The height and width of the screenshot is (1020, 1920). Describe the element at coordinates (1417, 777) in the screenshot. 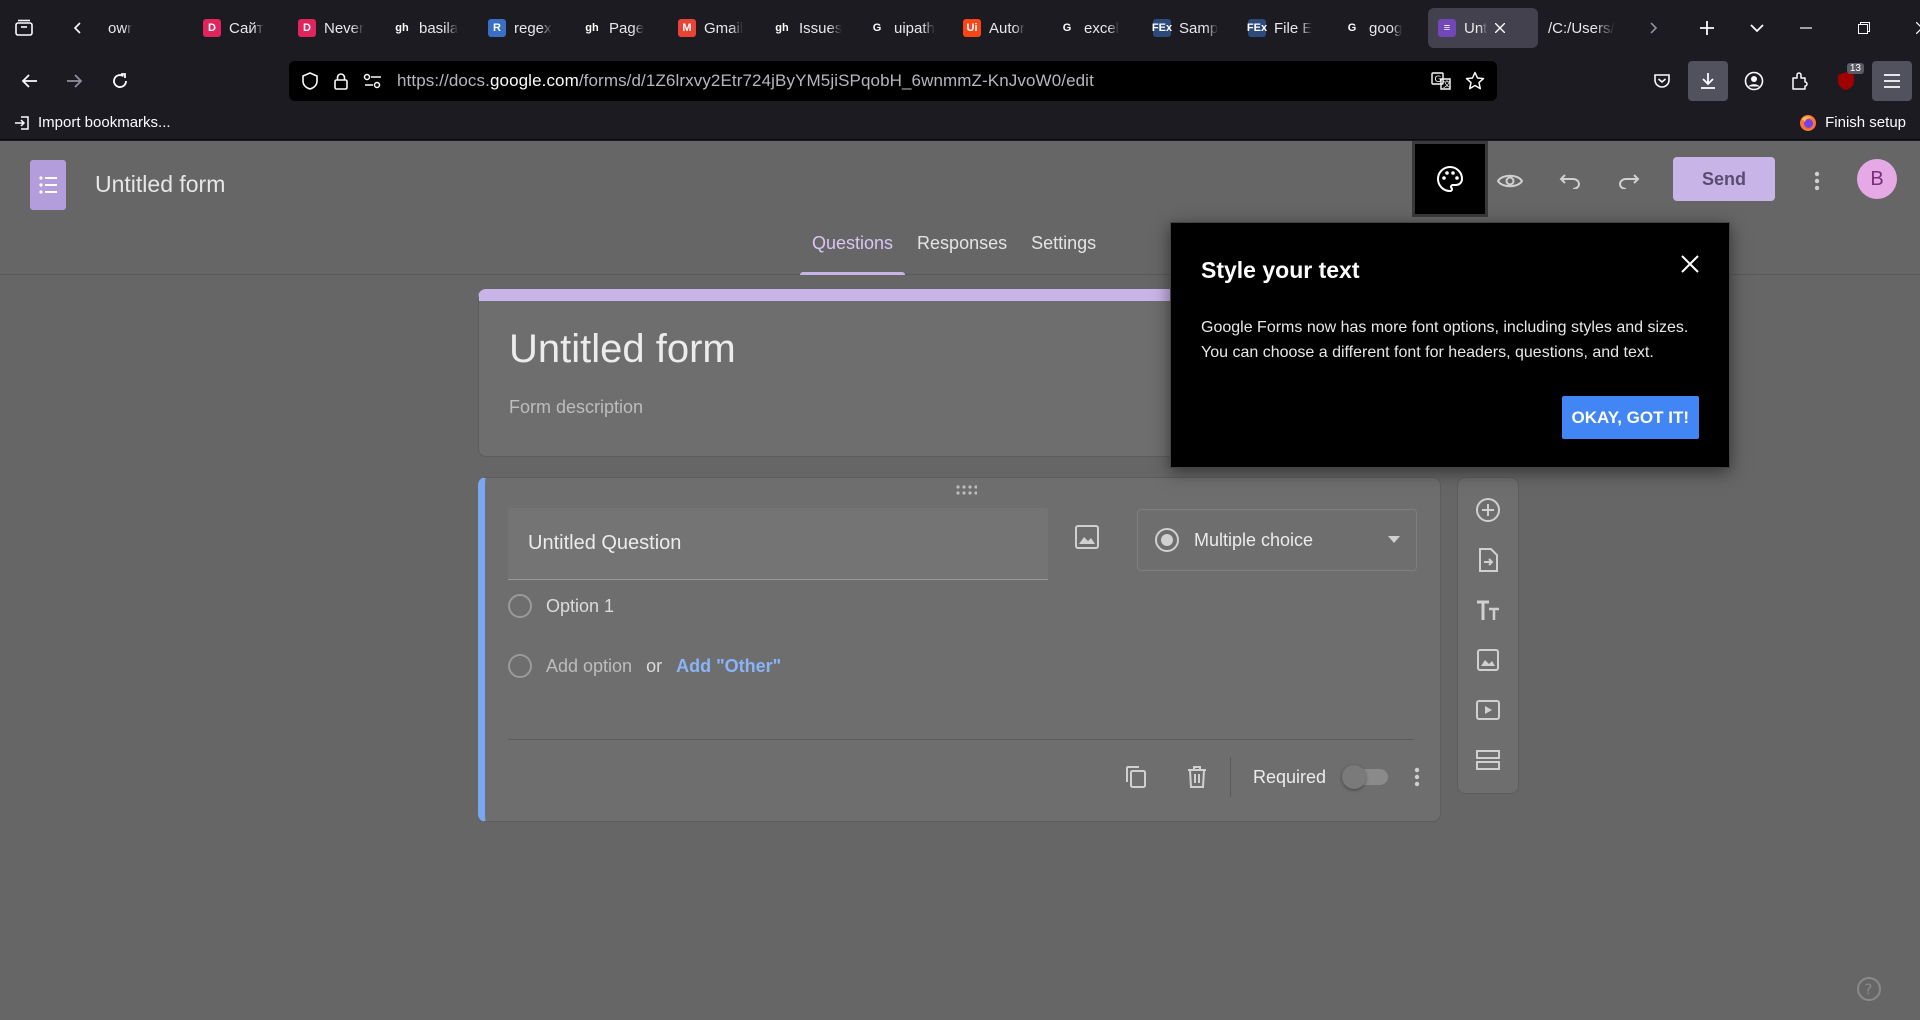

I see `question-more-icon` at that location.